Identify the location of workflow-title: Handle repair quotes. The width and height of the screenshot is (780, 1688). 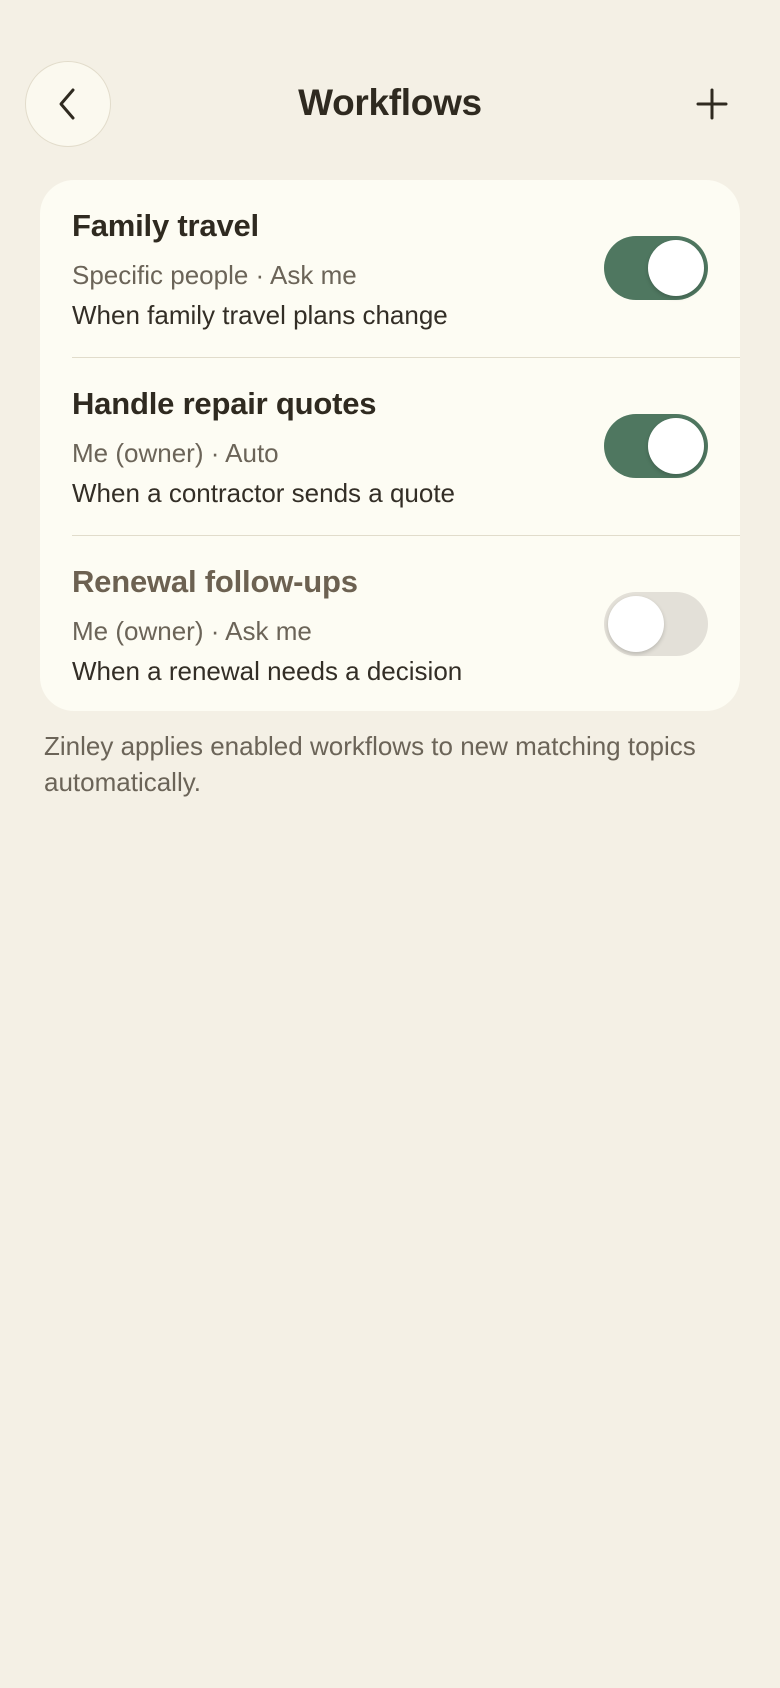
(224, 403).